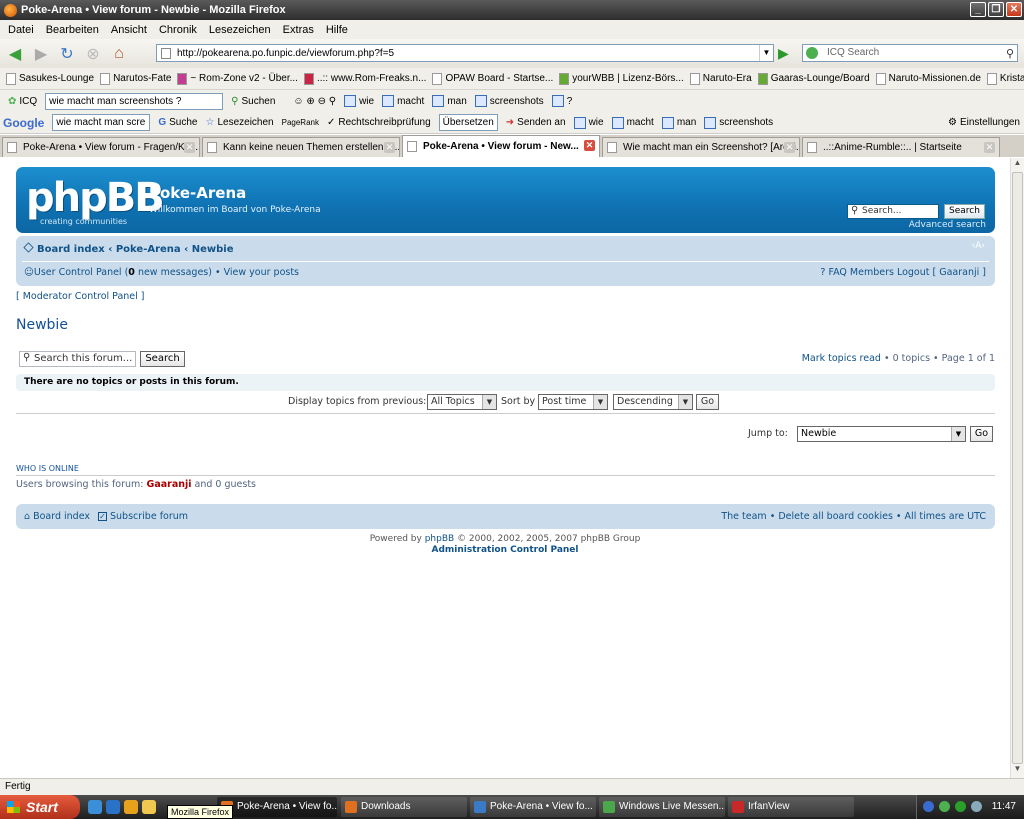  What do you see at coordinates (707, 402) in the screenshot?
I see `display-go-button: Go` at bounding box center [707, 402].